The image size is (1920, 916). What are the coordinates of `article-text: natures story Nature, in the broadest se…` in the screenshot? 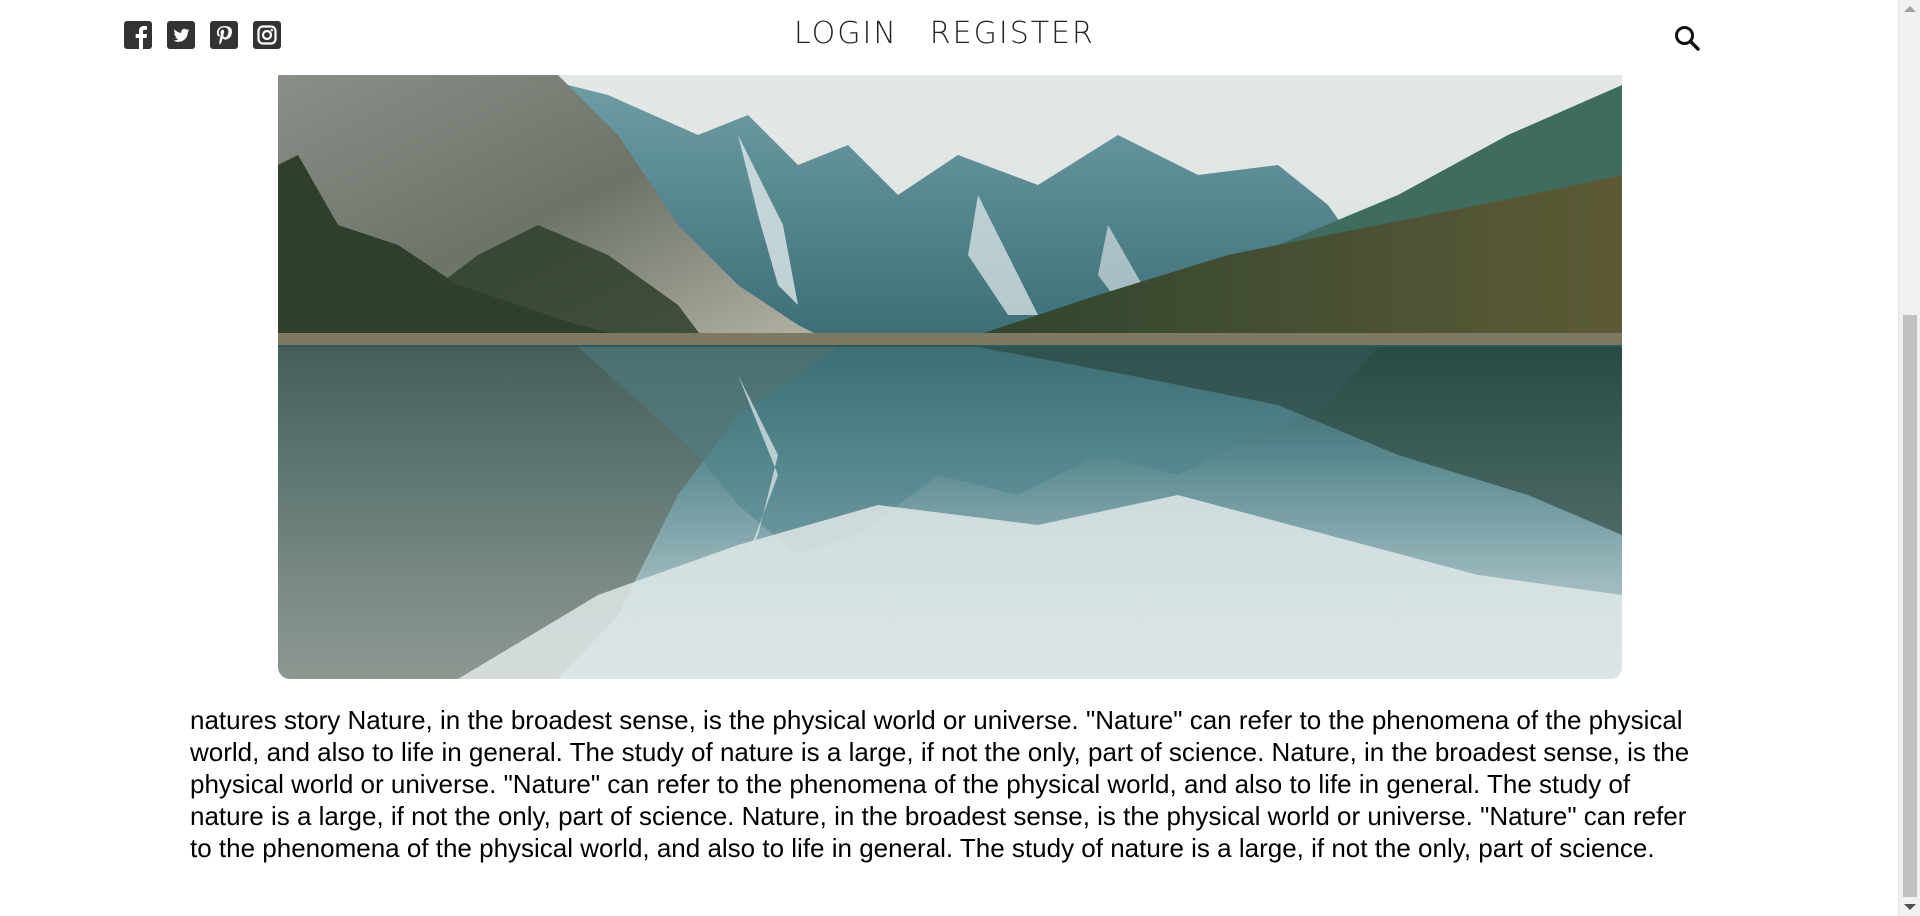 It's located at (940, 784).